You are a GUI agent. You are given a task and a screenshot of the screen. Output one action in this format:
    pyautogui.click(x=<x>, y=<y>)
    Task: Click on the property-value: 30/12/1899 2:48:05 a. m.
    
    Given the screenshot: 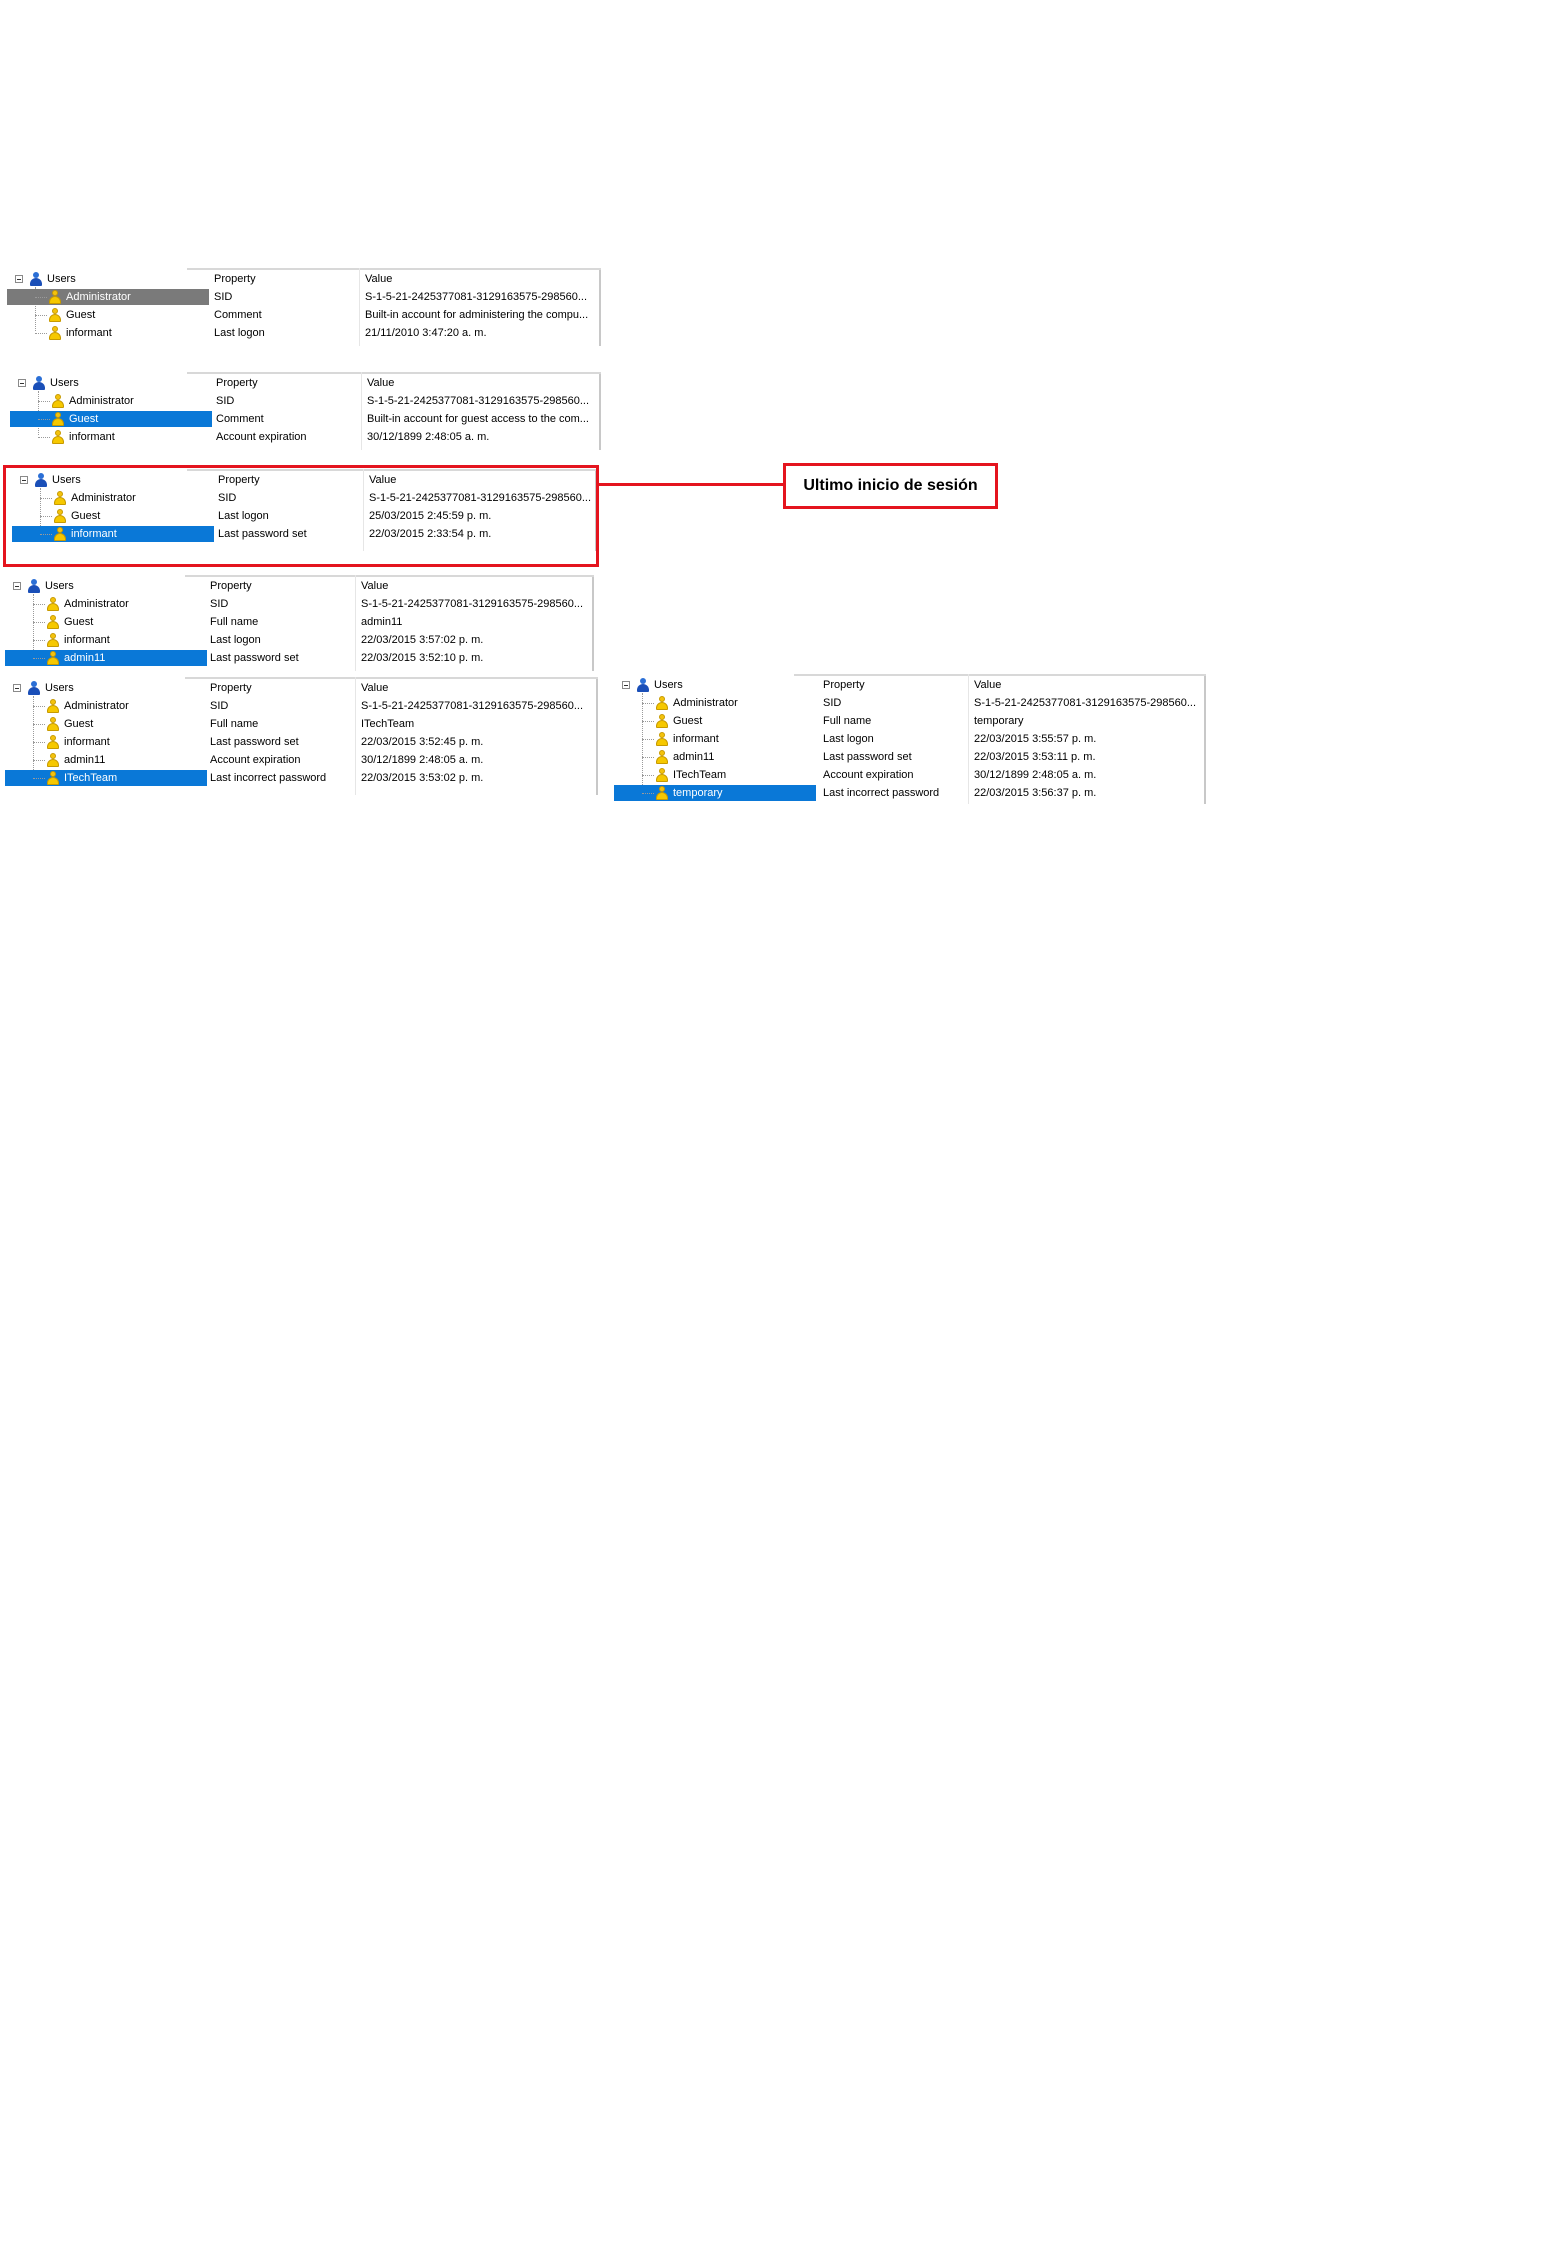 What is the action you would take?
    pyautogui.click(x=428, y=437)
    